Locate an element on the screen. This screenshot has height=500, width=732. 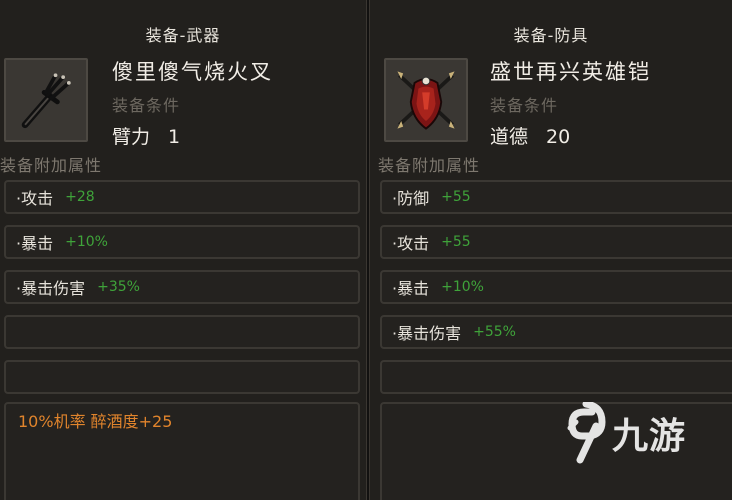
watermark: 九游 is located at coordinates (624, 433).